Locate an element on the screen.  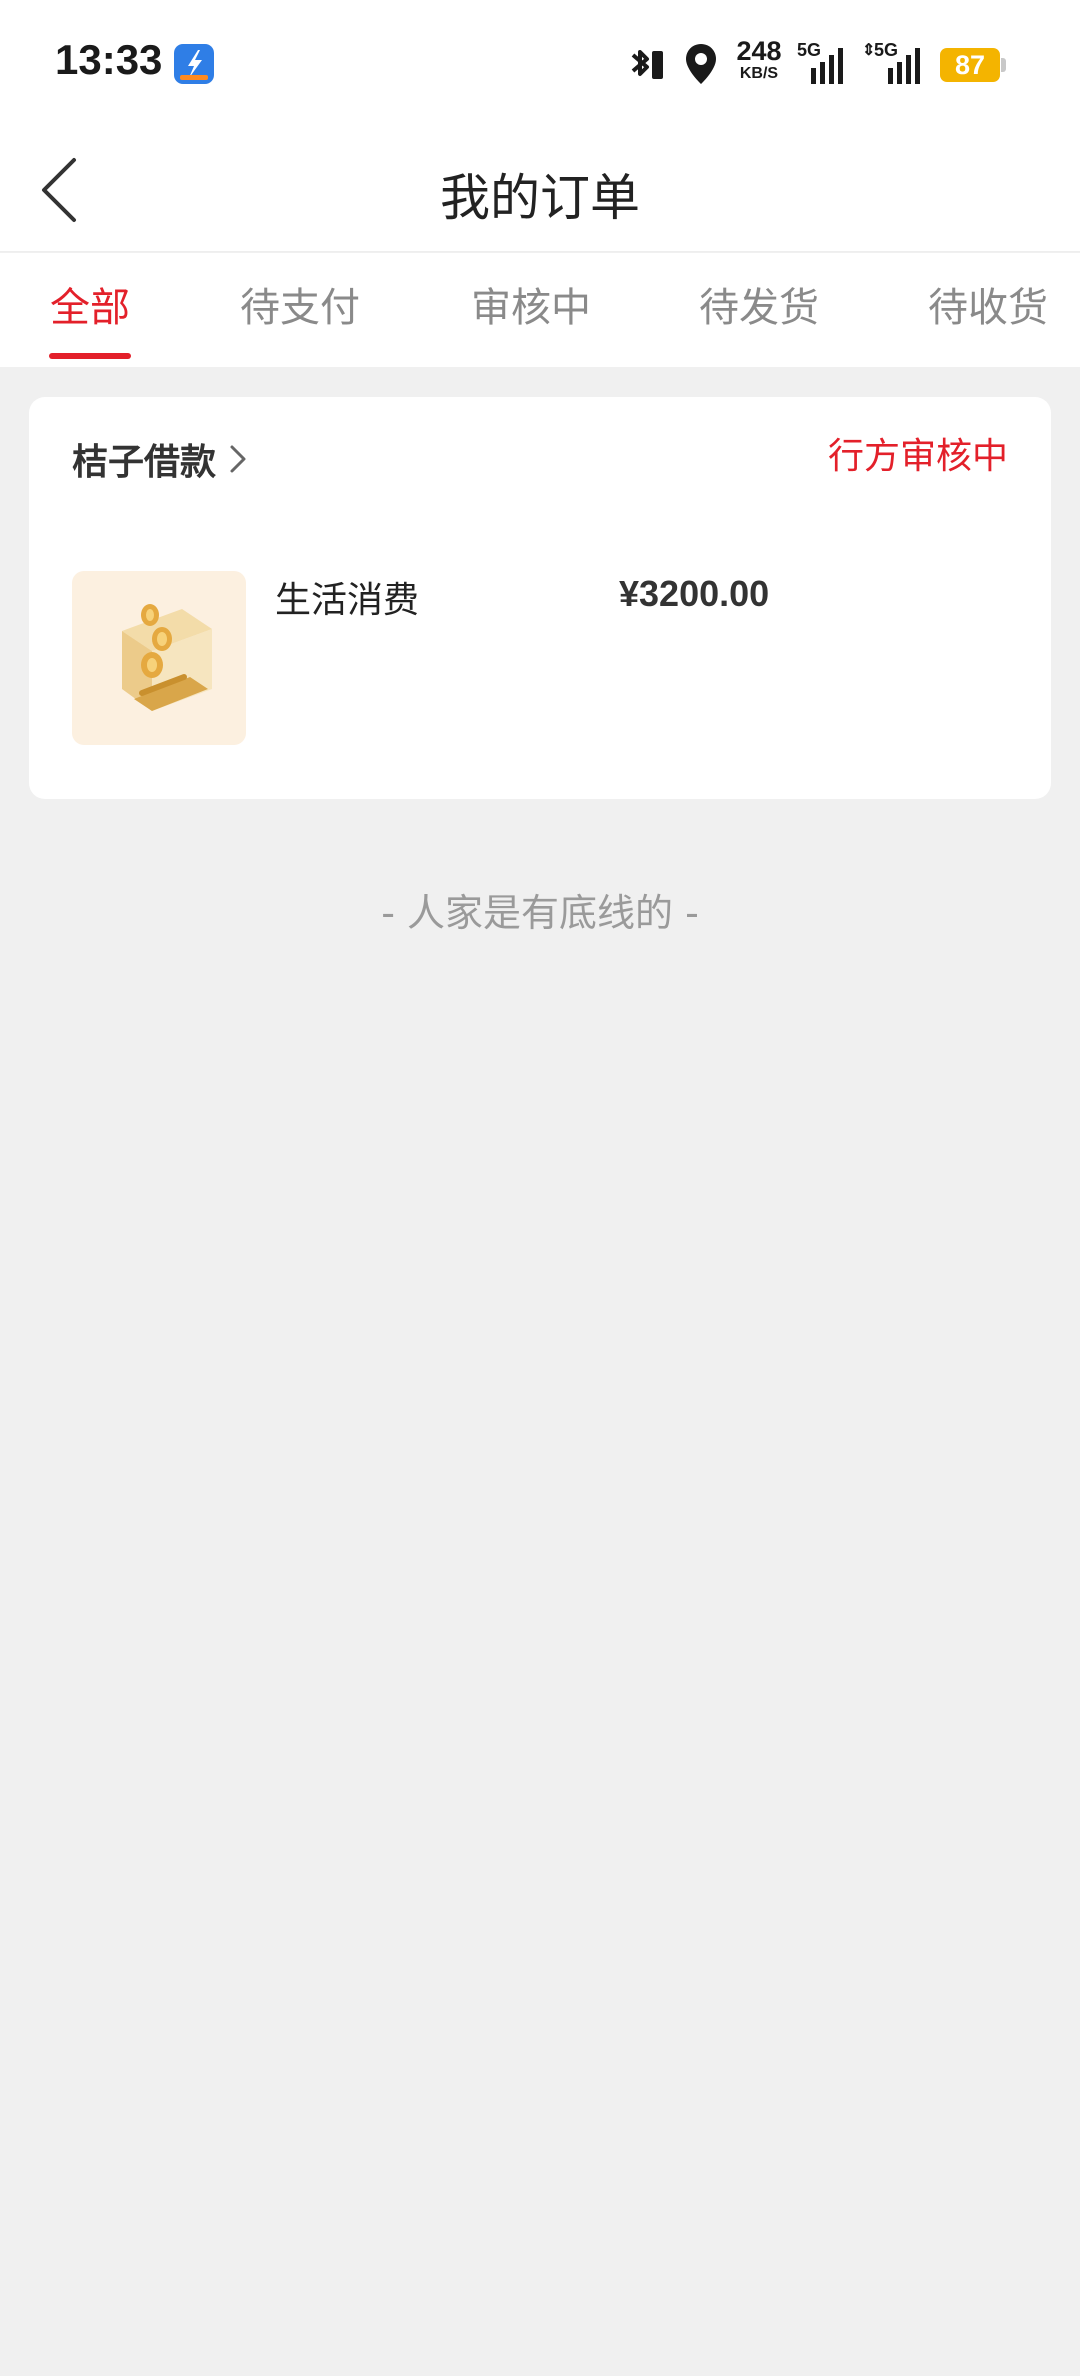
tab-pending-receipt: 待收货 is located at coordinates (988, 304).